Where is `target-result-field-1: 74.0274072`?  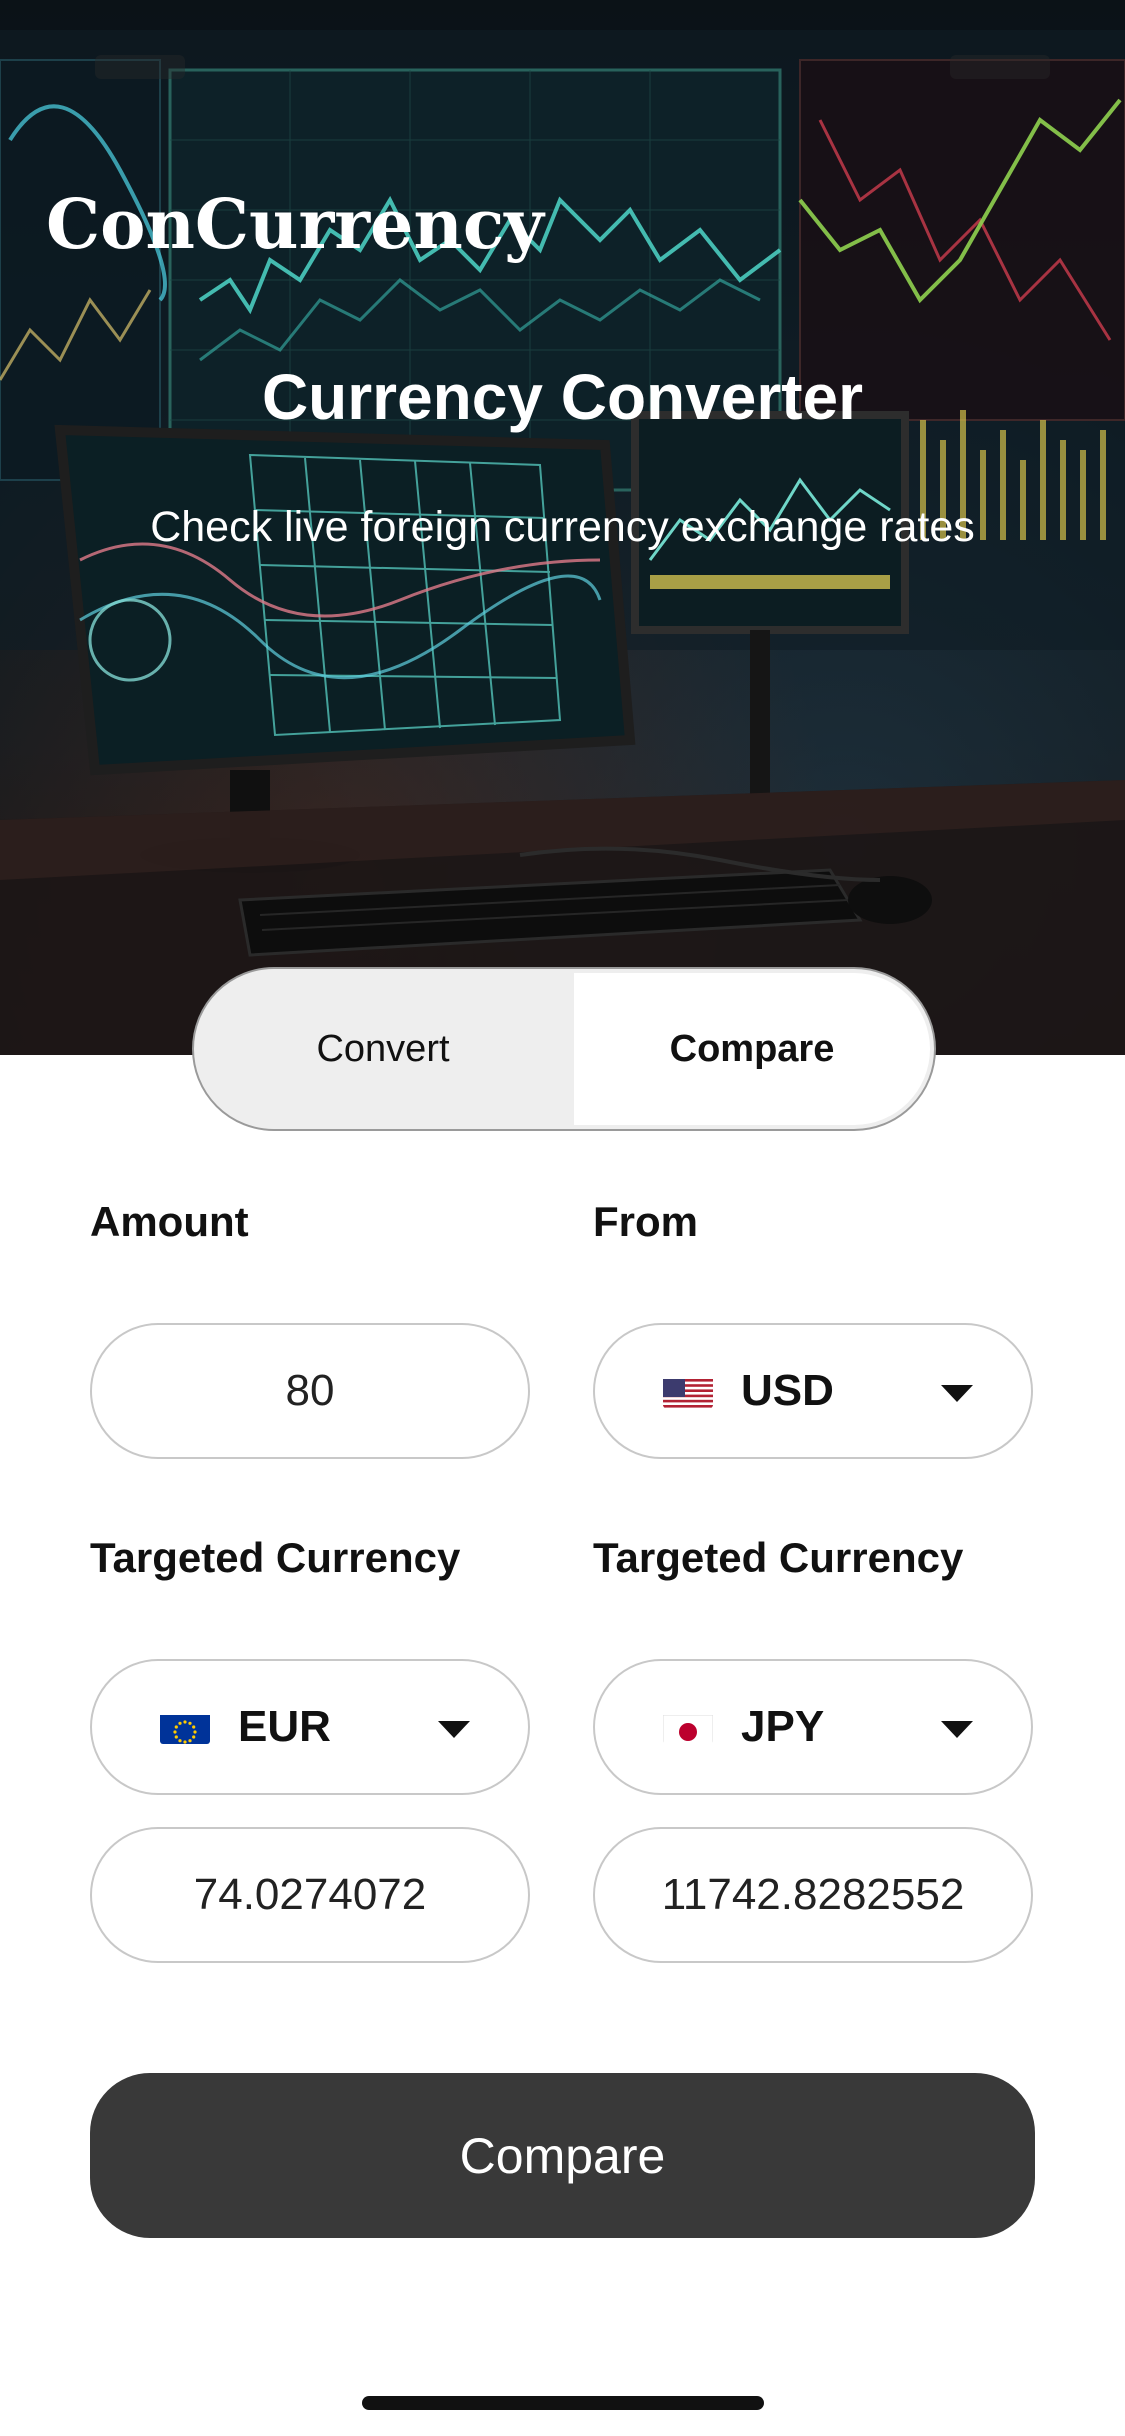 target-result-field-1: 74.0274072 is located at coordinates (310, 1895).